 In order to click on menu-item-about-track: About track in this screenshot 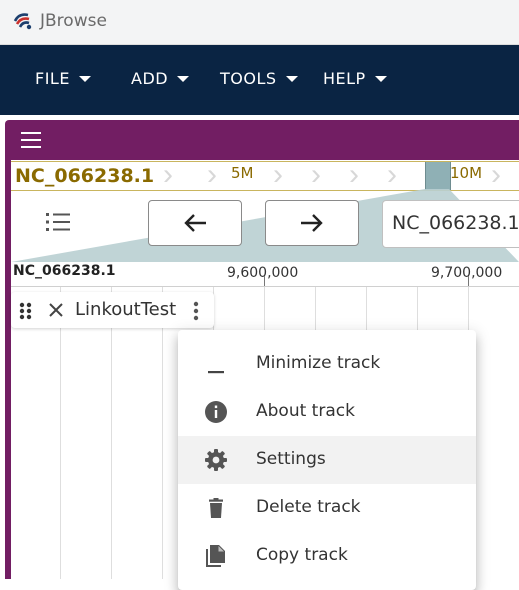, I will do `click(327, 412)`.